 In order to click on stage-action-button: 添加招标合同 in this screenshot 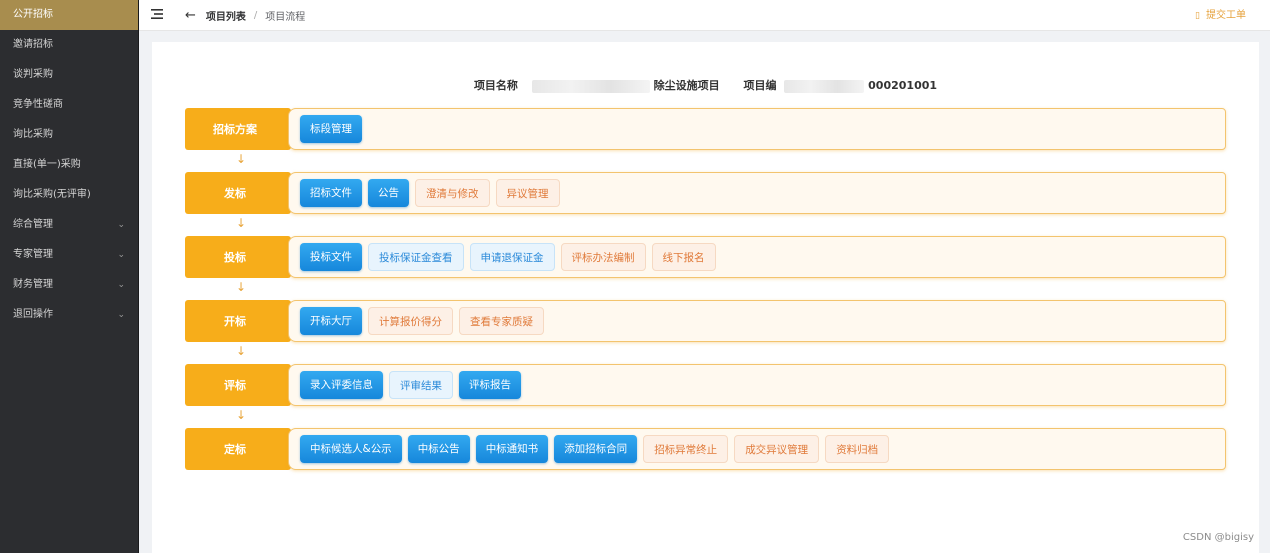, I will do `click(596, 449)`.